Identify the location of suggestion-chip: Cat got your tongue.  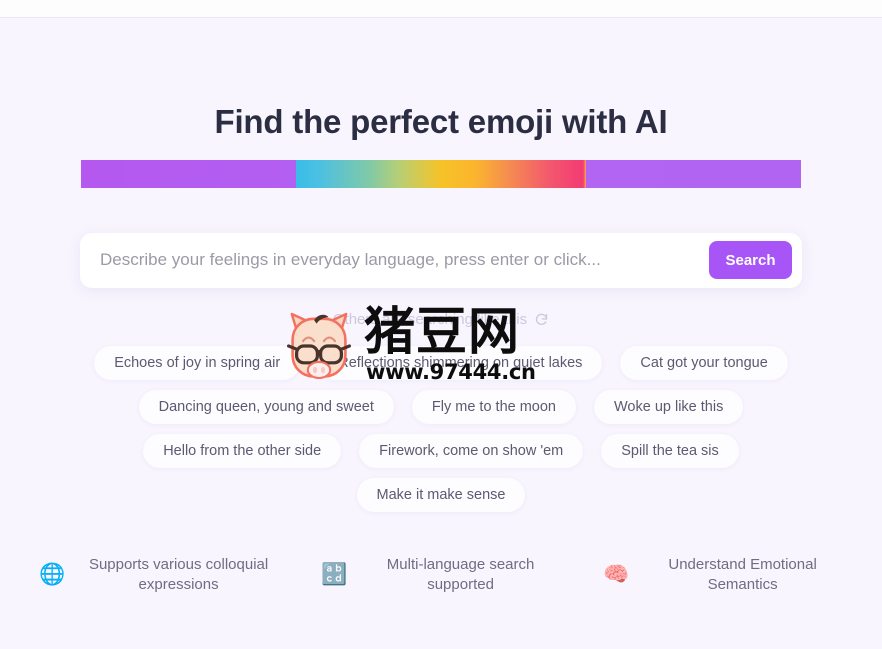
(704, 362).